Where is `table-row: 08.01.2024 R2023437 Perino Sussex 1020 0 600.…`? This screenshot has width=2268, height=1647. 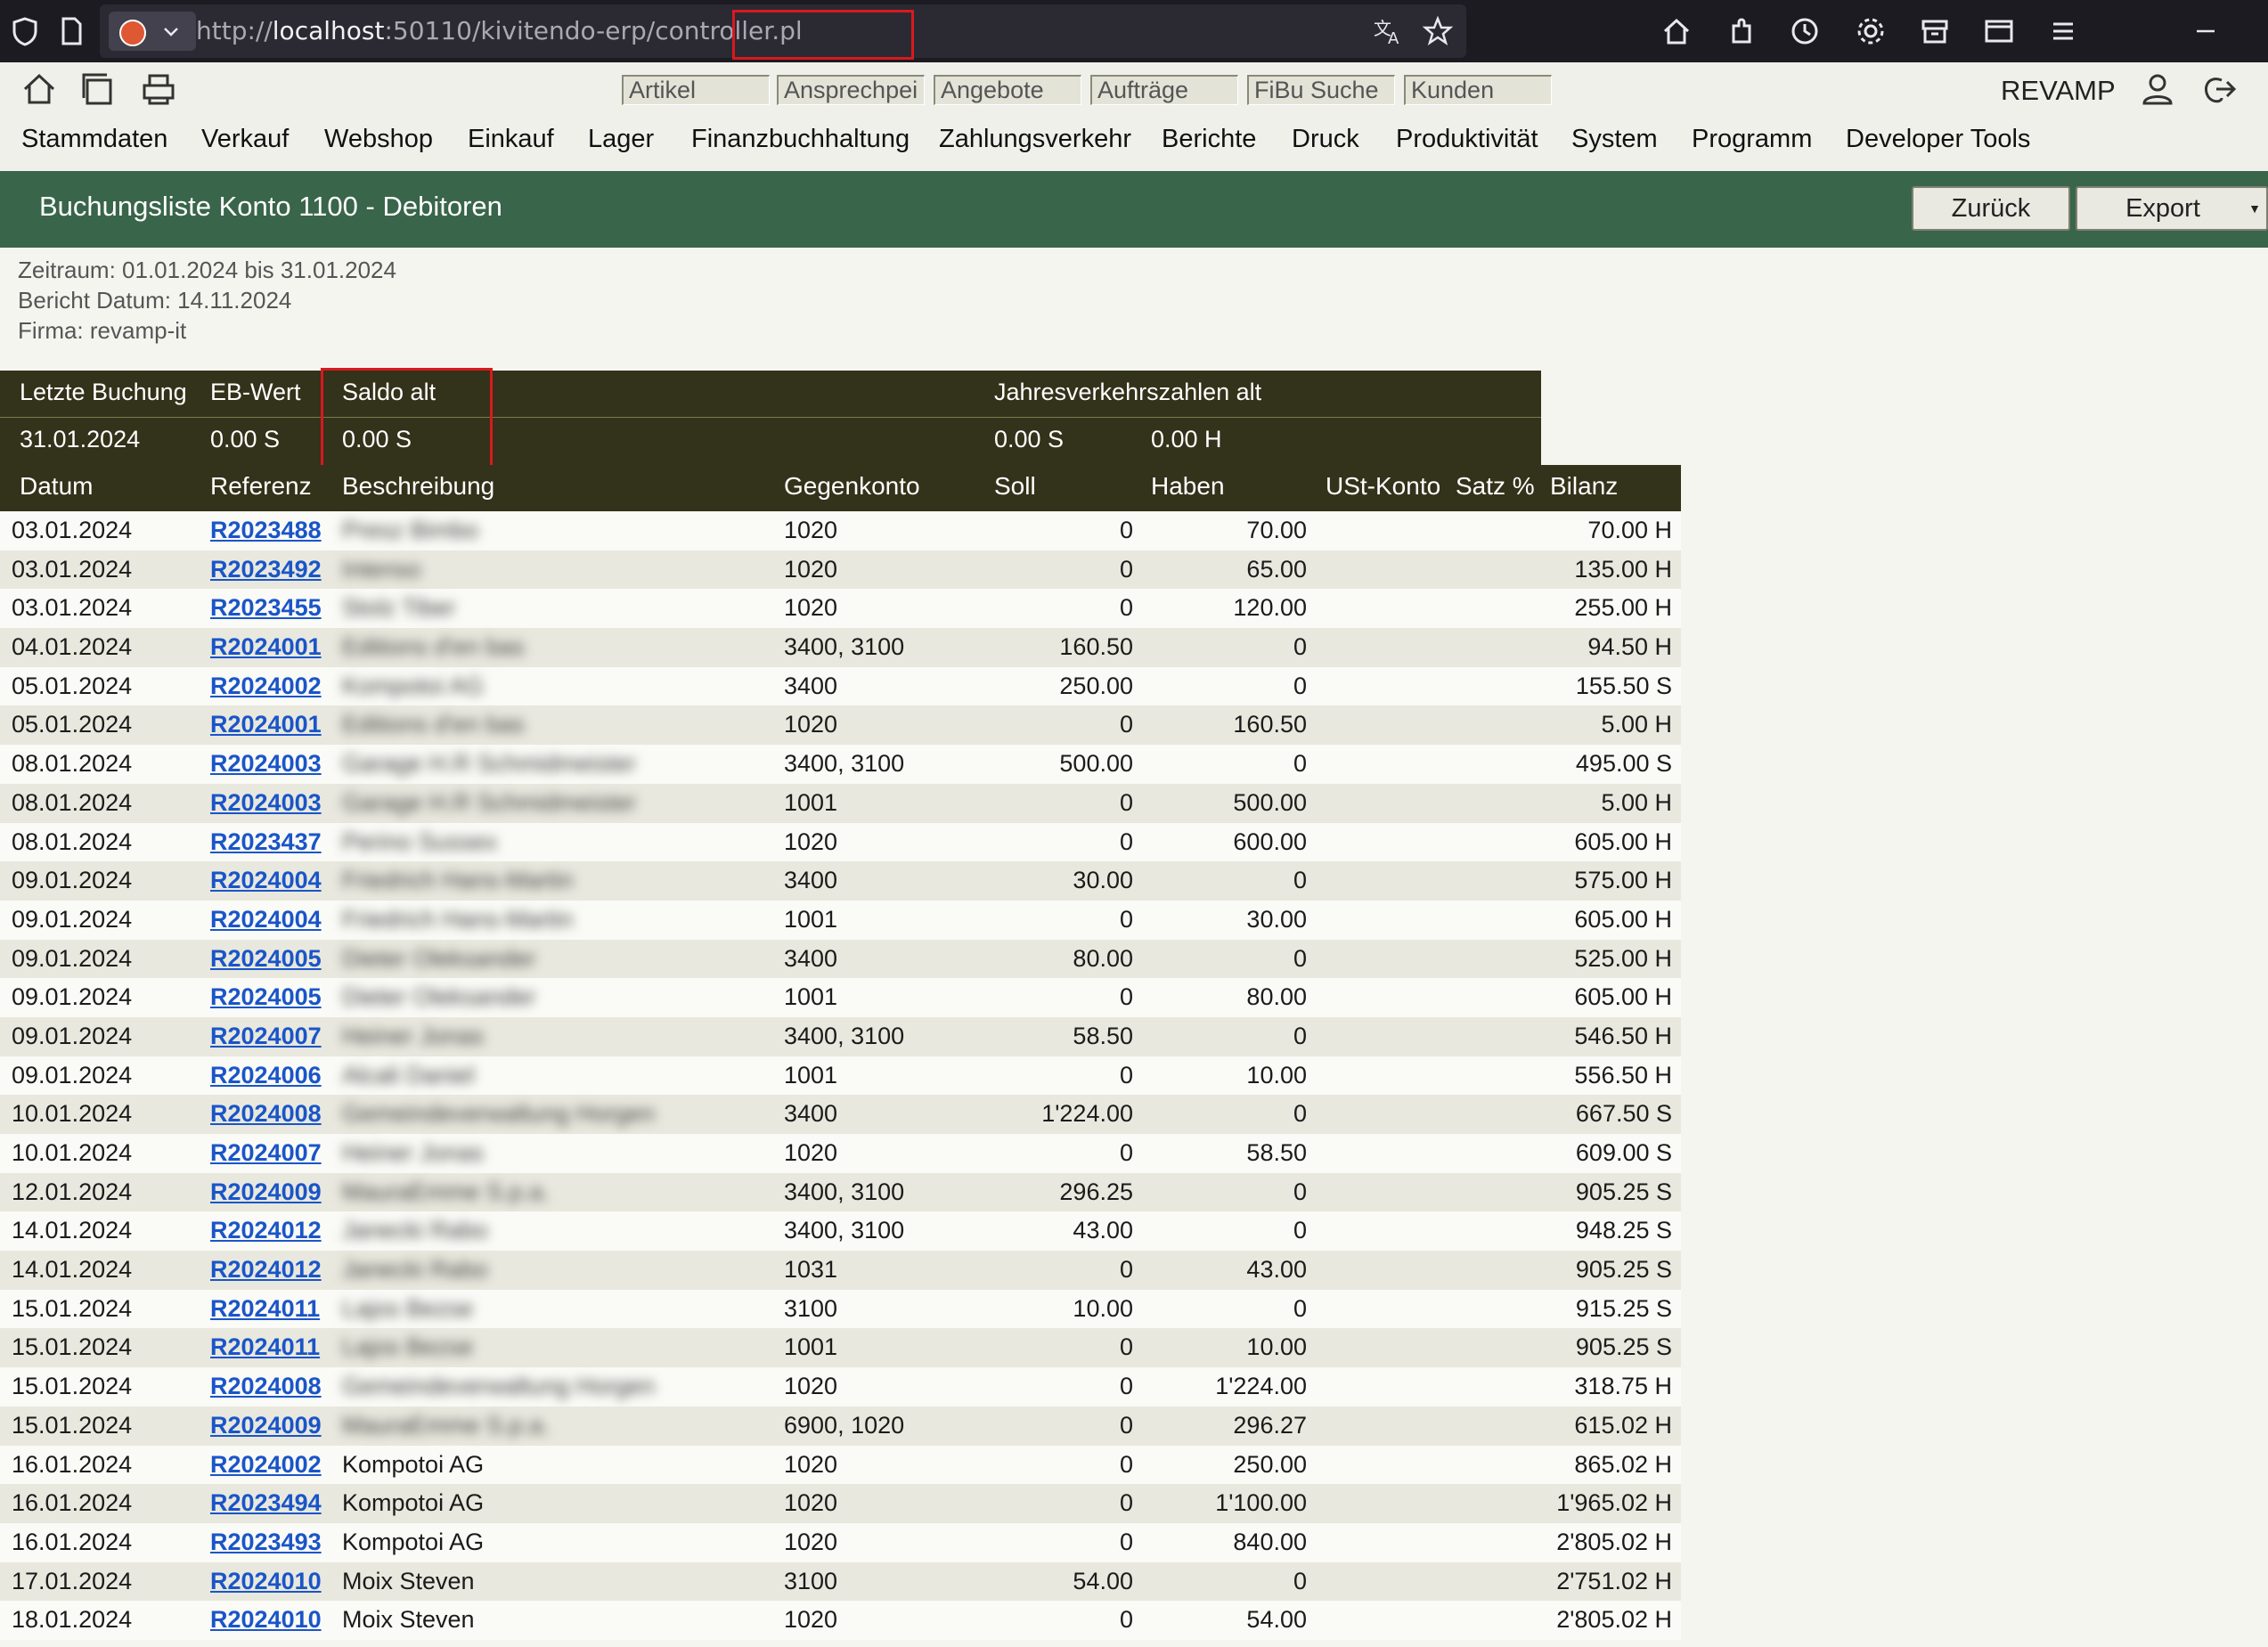 table-row: 08.01.2024 R2023437 Perino Sussex 1020 0 600.… is located at coordinates (840, 842).